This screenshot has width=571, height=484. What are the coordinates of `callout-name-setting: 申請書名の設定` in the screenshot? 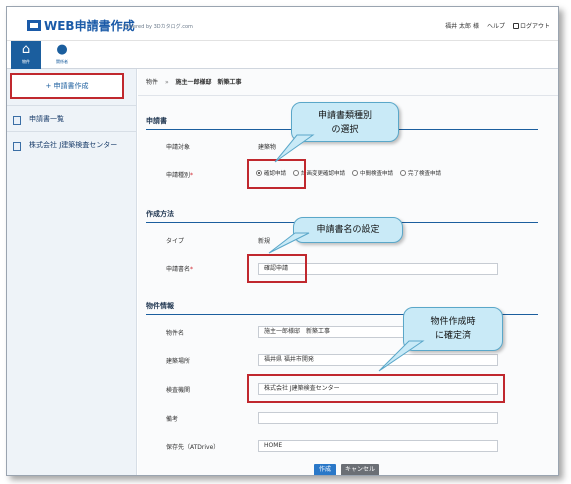 It's located at (348, 230).